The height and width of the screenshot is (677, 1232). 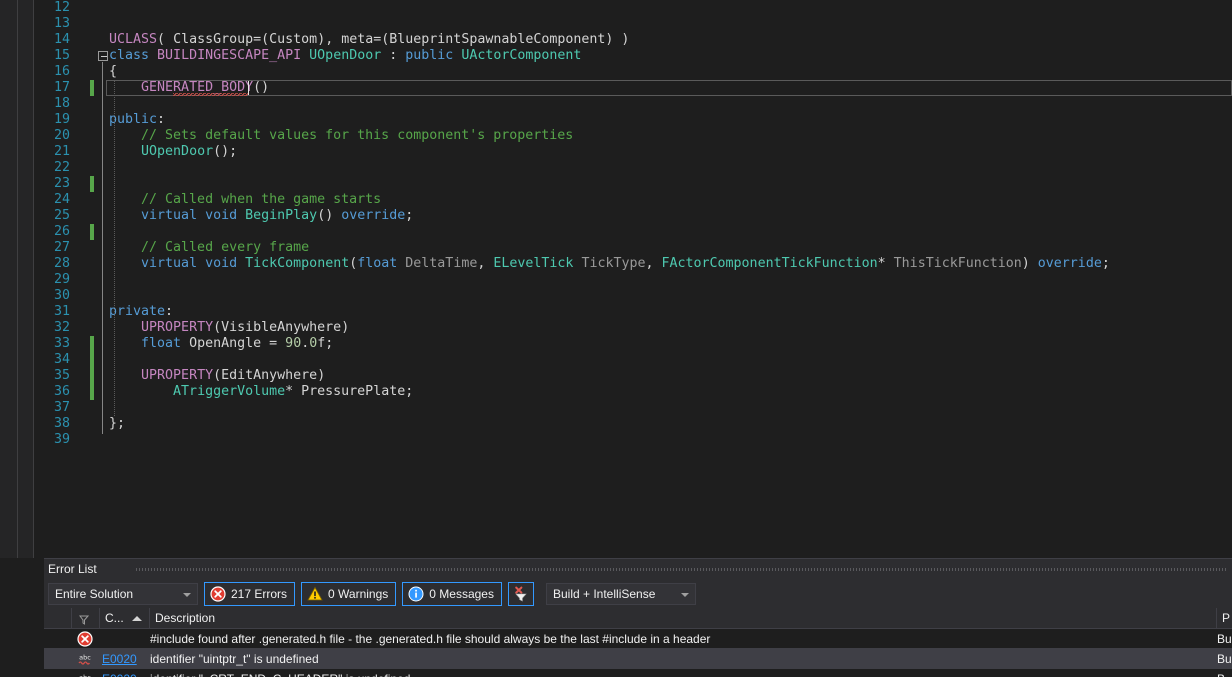 What do you see at coordinates (681, 569) in the screenshot?
I see `panel-drag-handle` at bounding box center [681, 569].